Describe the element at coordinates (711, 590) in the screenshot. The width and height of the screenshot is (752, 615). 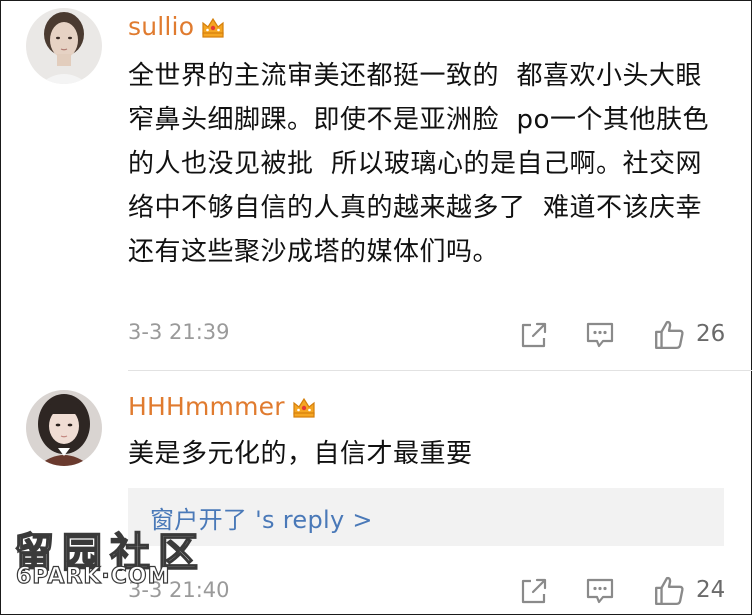
I see `like-count: 24` at that location.